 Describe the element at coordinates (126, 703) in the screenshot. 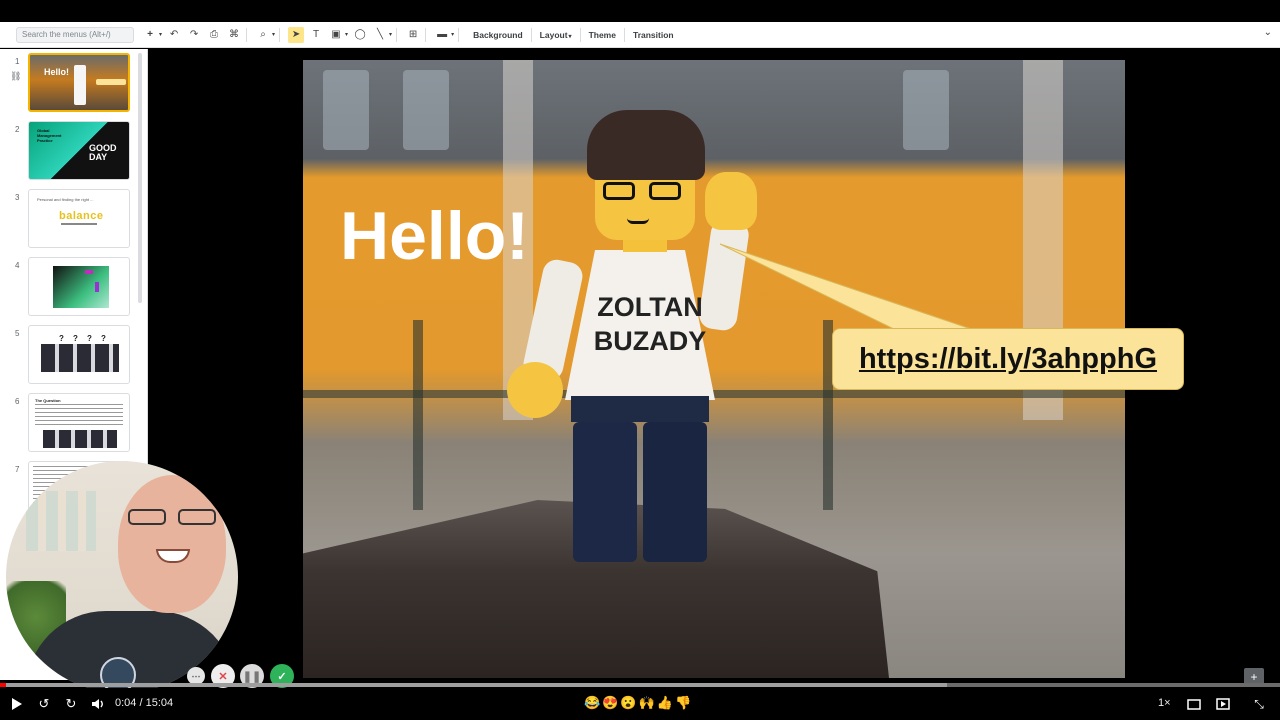

I see `current-time: 0:04` at that location.